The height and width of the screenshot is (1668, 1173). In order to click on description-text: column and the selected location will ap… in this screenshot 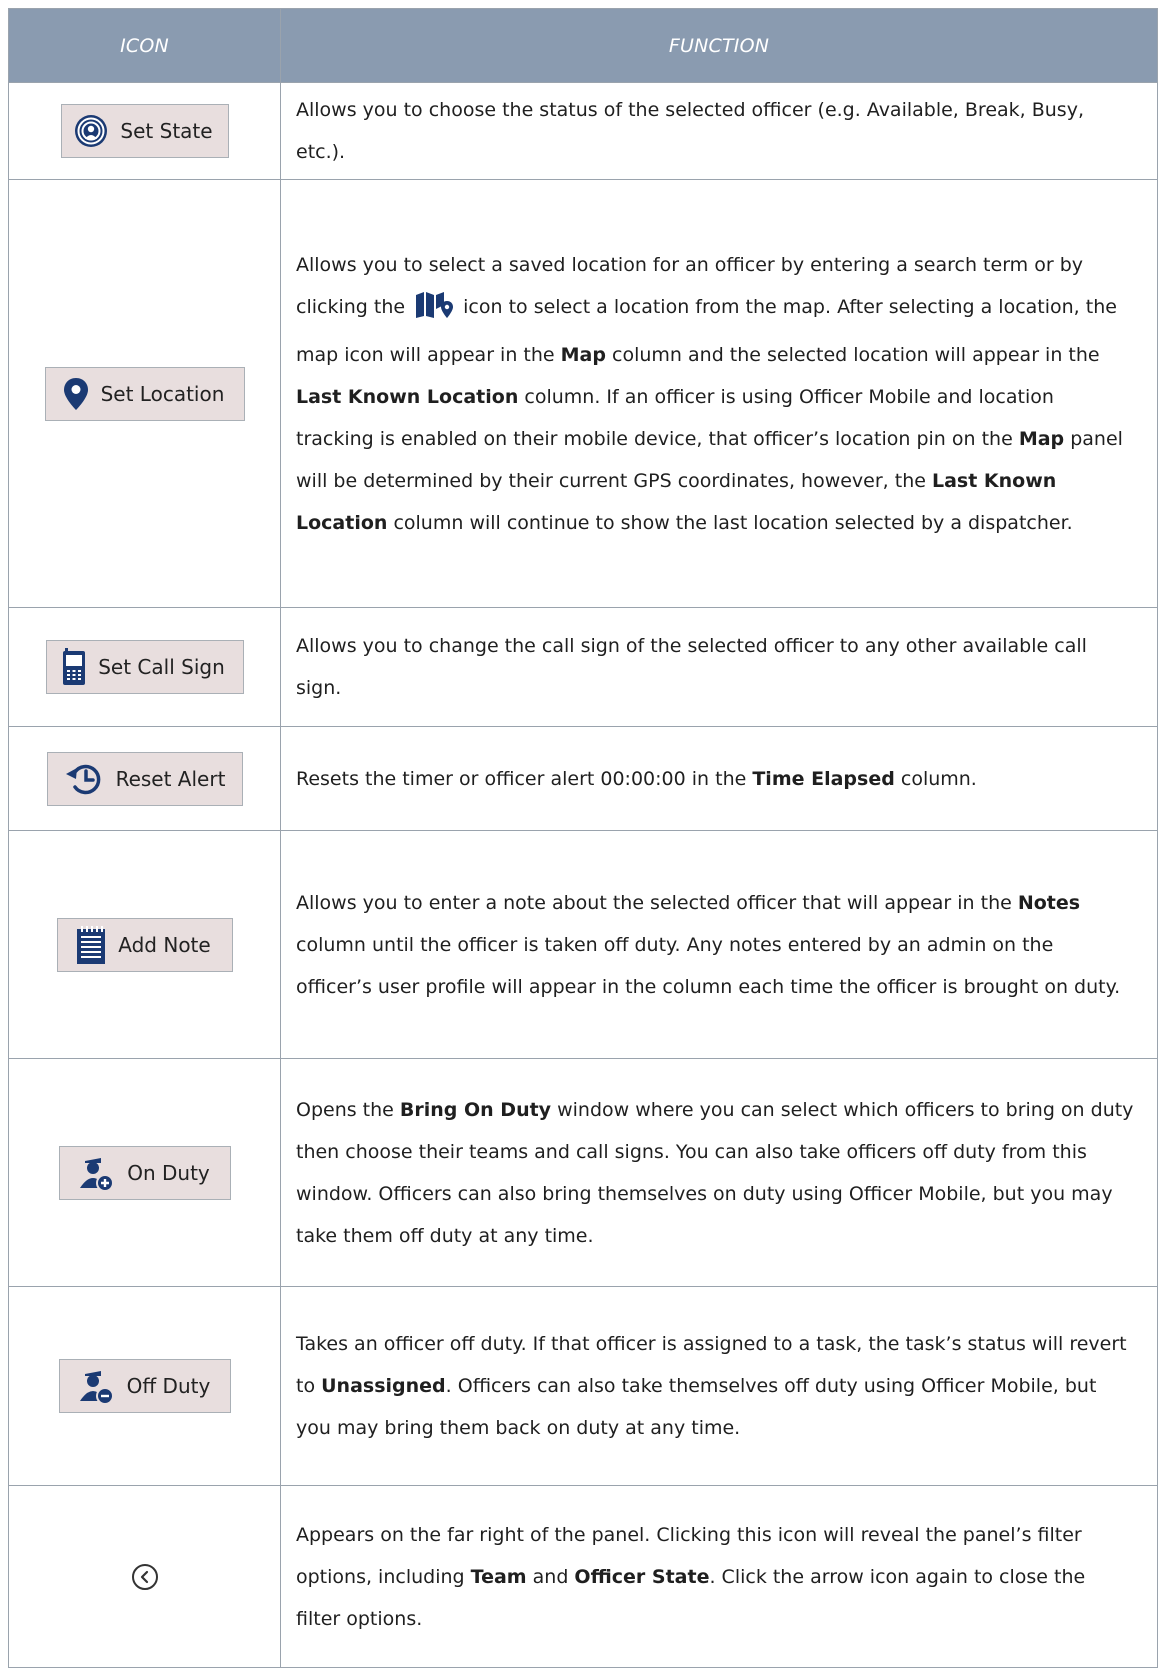, I will do `click(852, 354)`.